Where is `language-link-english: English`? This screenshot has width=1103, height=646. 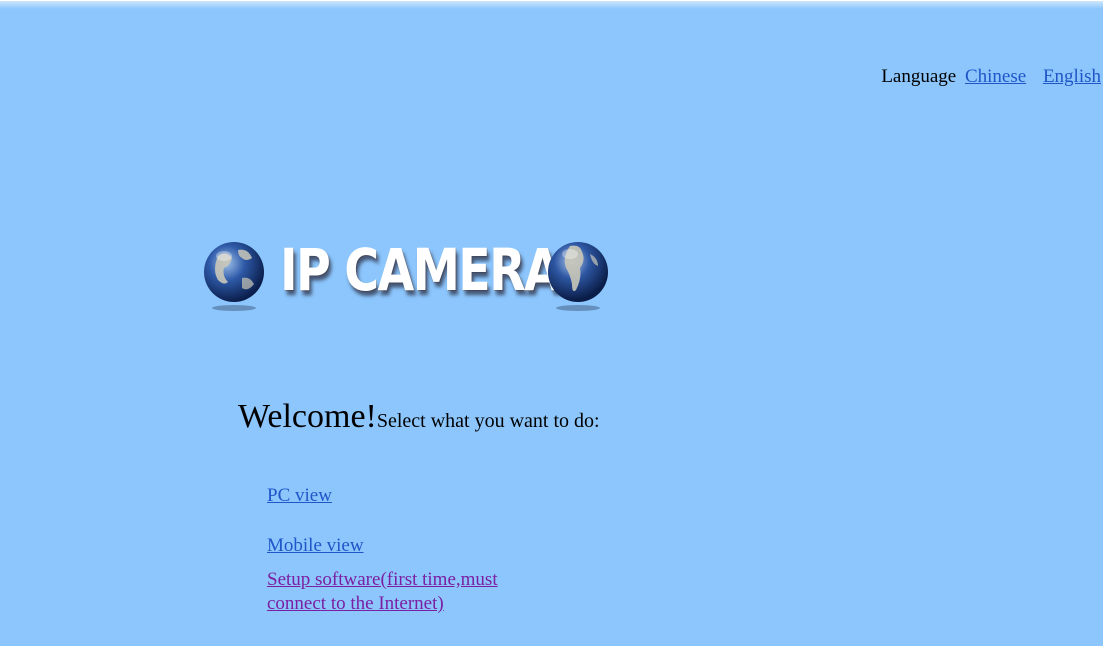 language-link-english: English is located at coordinates (1072, 76).